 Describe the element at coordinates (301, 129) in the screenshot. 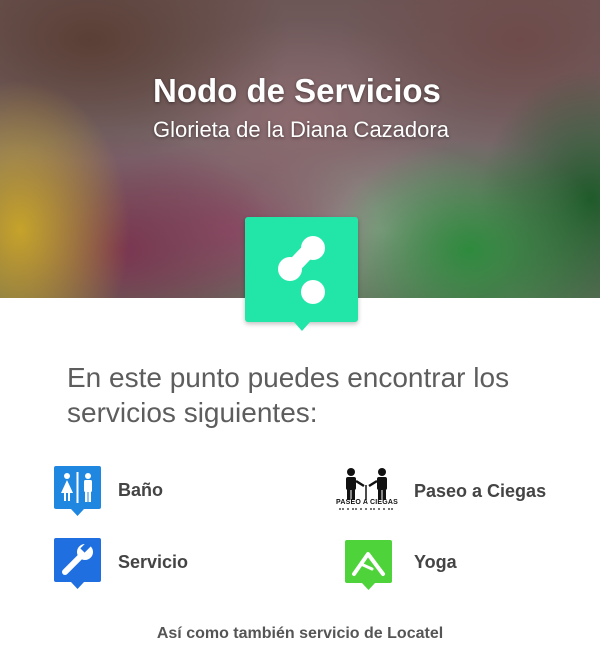

I see `page-subtitle: Glorieta de la Diana Cazadora` at that location.